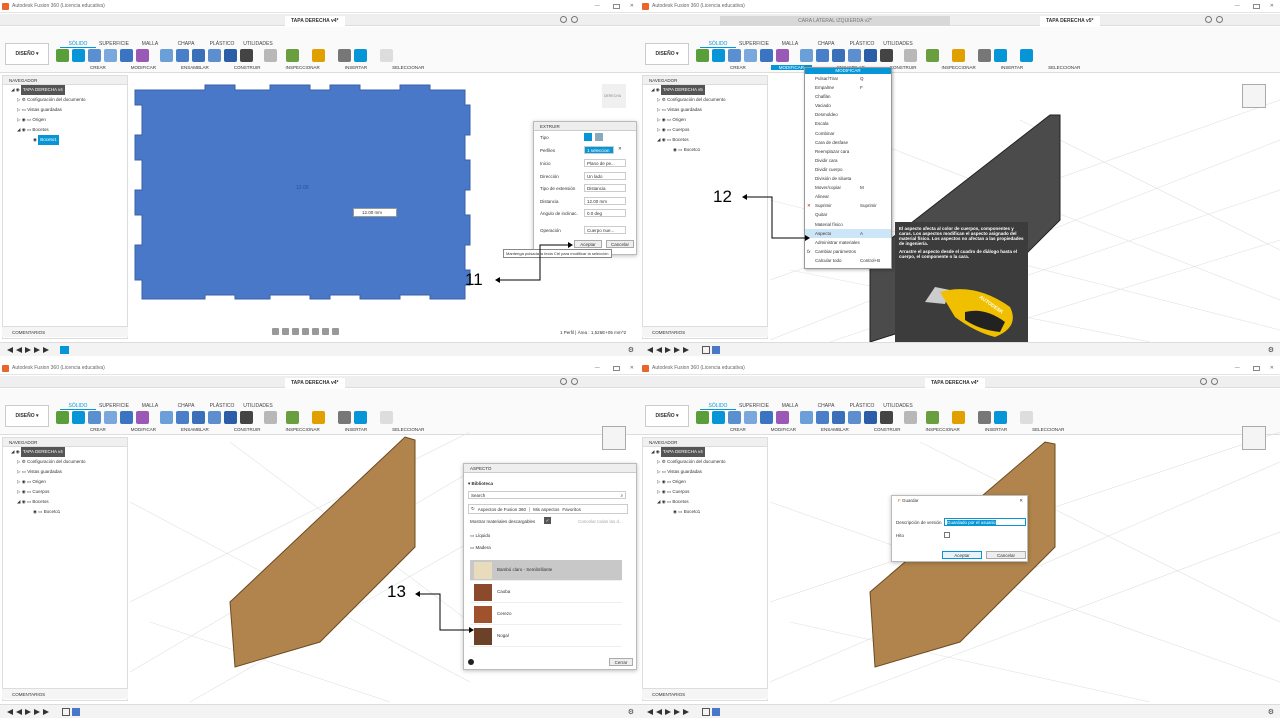  I want to click on menu-item-move-copy: Mover/copiar M, so click(848, 187).